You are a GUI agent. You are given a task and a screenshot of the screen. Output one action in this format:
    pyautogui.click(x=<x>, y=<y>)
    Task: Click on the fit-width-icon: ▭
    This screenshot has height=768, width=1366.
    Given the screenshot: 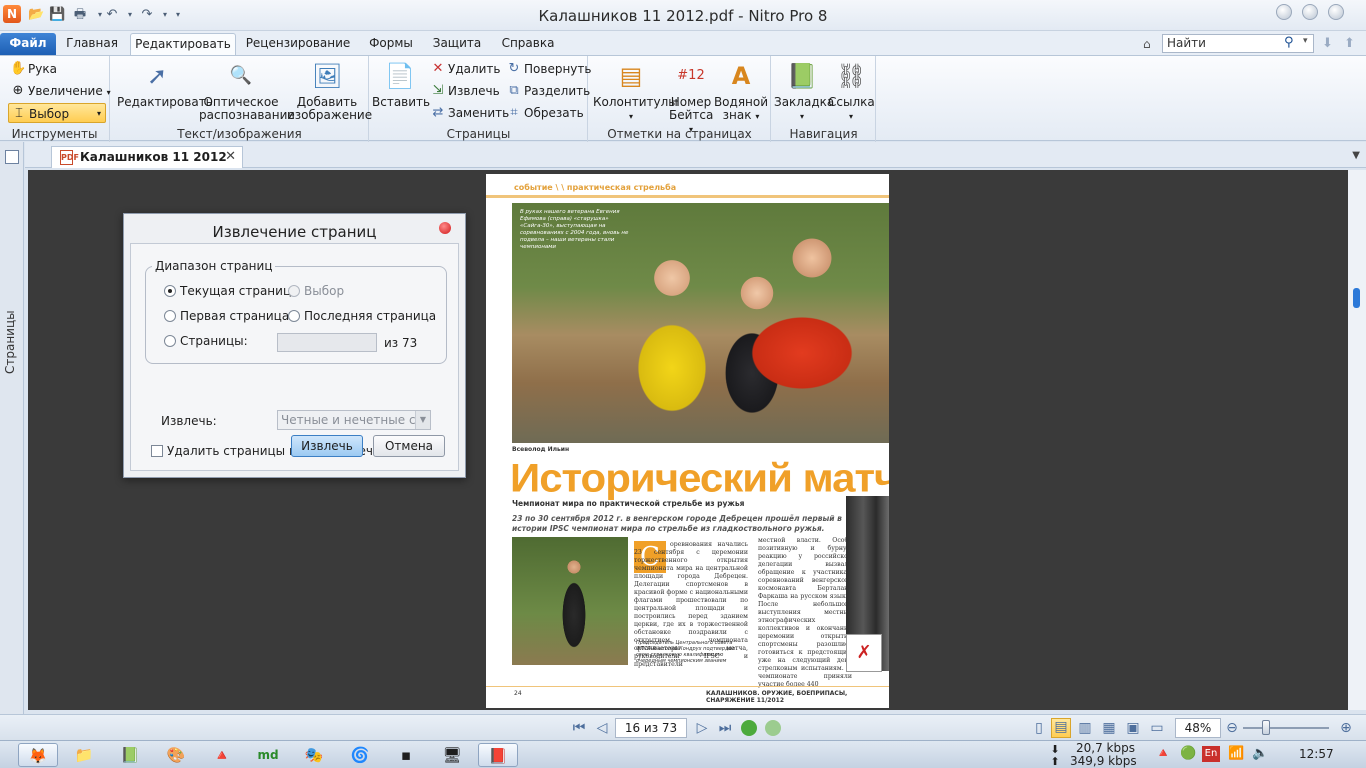 What is the action you would take?
    pyautogui.click(x=1157, y=728)
    